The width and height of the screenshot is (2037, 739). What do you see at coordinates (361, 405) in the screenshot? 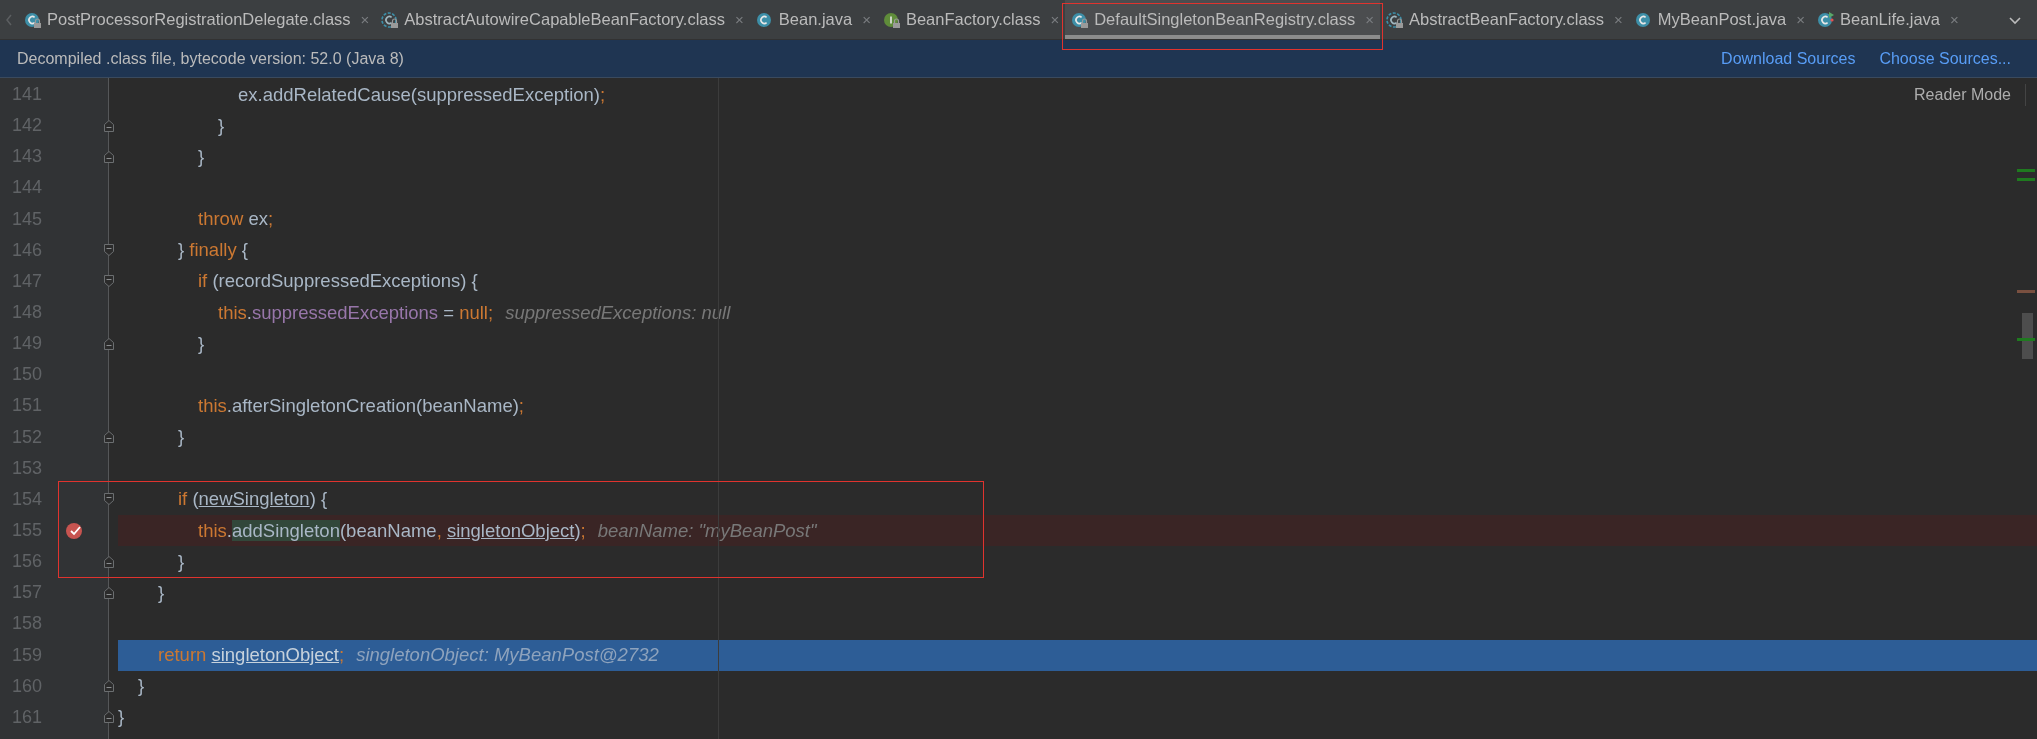
I see `code-text: this.afterSingletonCreation(beanName);` at bounding box center [361, 405].